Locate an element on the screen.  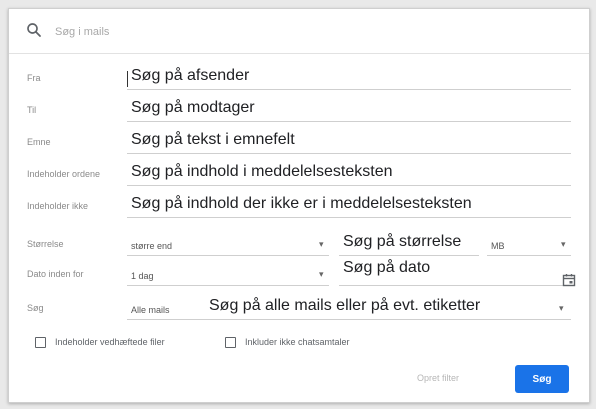
date-label: Dato inden for is located at coordinates (55, 274).